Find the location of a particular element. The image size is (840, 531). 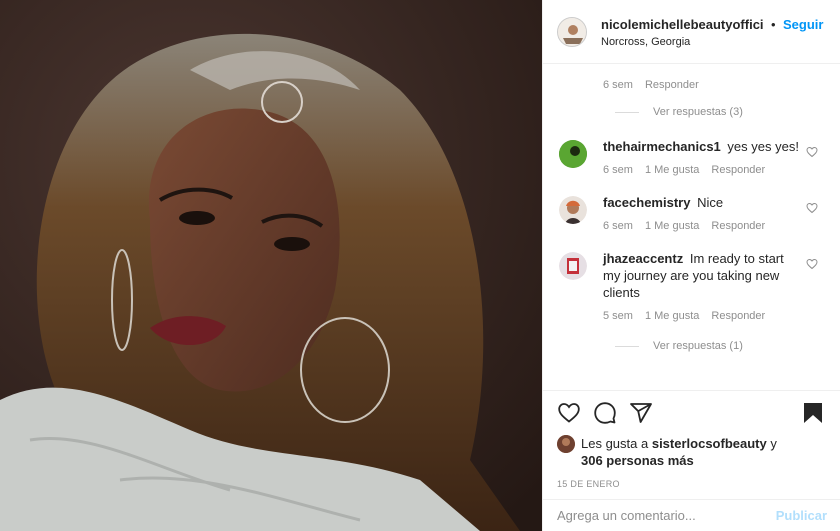

likes-prefix: Les gusta a is located at coordinates (615, 443).